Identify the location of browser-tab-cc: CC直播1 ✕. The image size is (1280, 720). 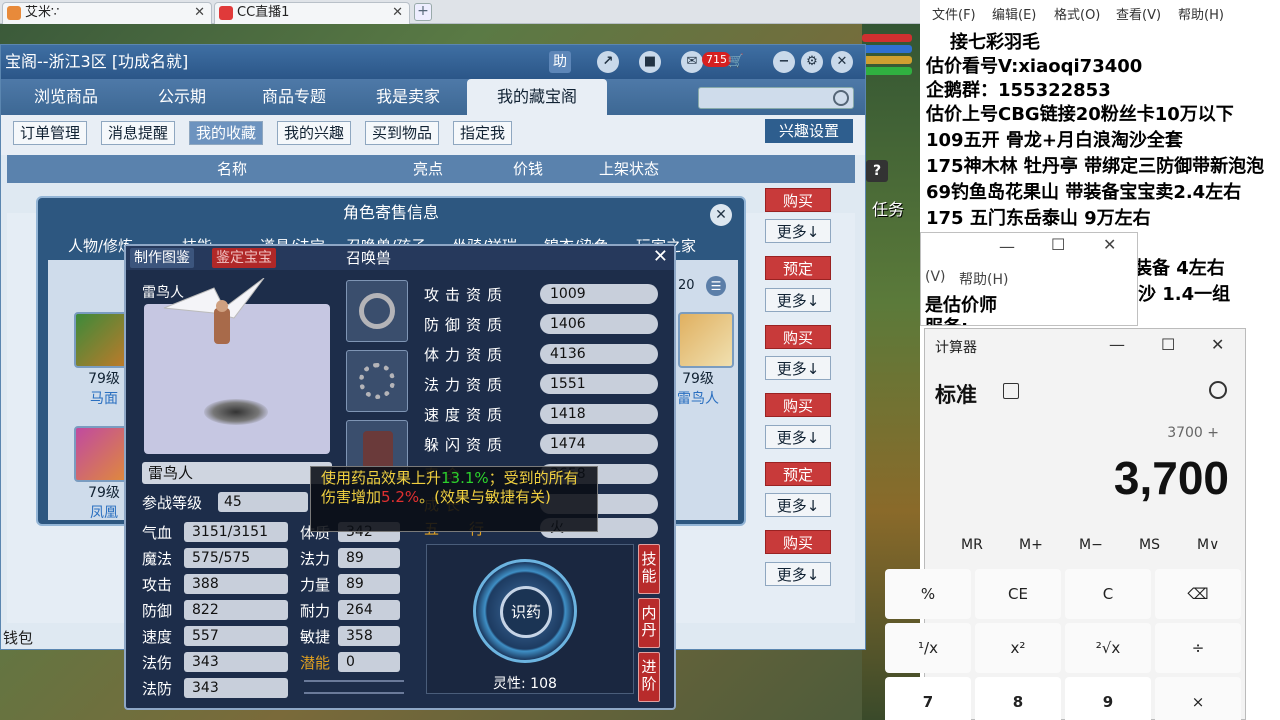
(312, 13).